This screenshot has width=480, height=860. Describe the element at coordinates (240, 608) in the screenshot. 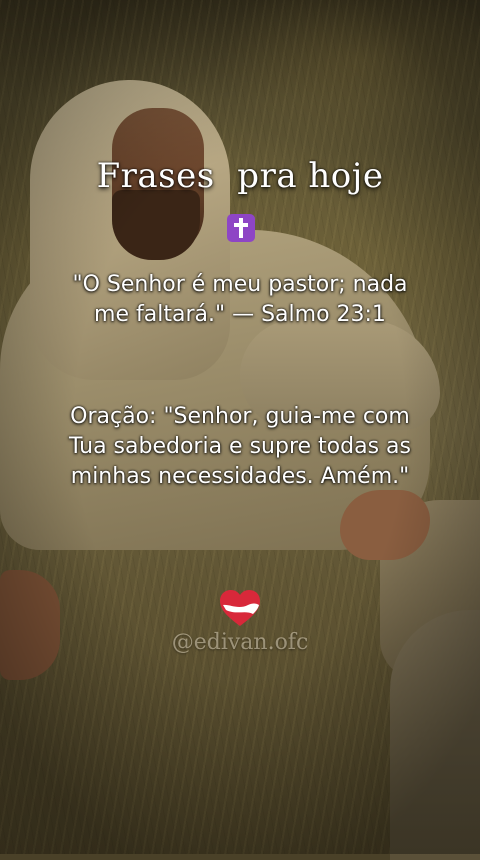

I see `heart-icon` at that location.